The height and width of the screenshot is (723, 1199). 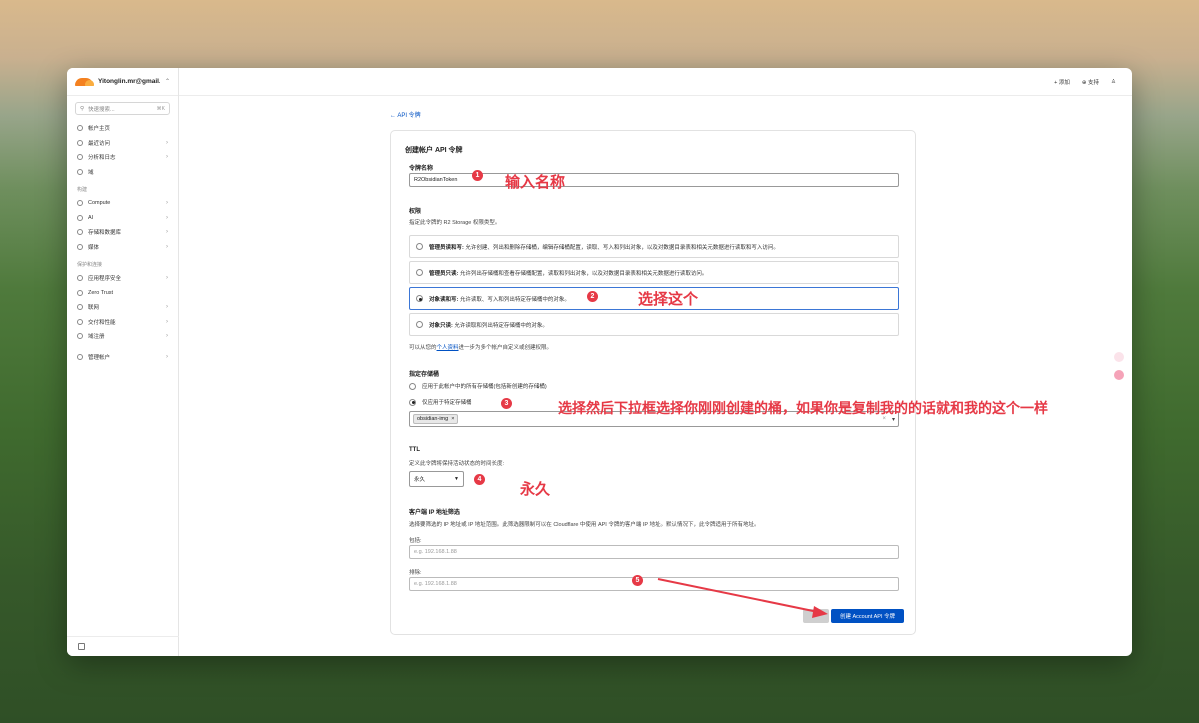 I want to click on arrow-line, so click(x=738, y=595).